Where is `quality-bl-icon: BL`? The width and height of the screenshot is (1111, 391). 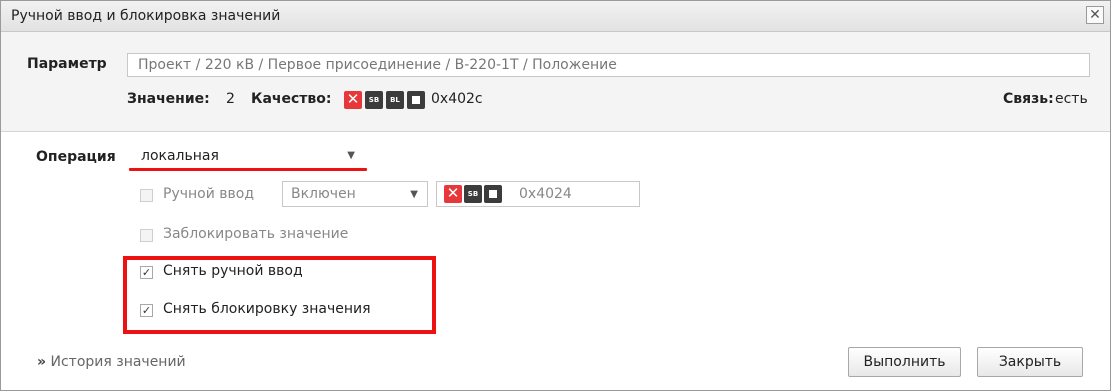
quality-bl-icon: BL is located at coordinates (395, 100).